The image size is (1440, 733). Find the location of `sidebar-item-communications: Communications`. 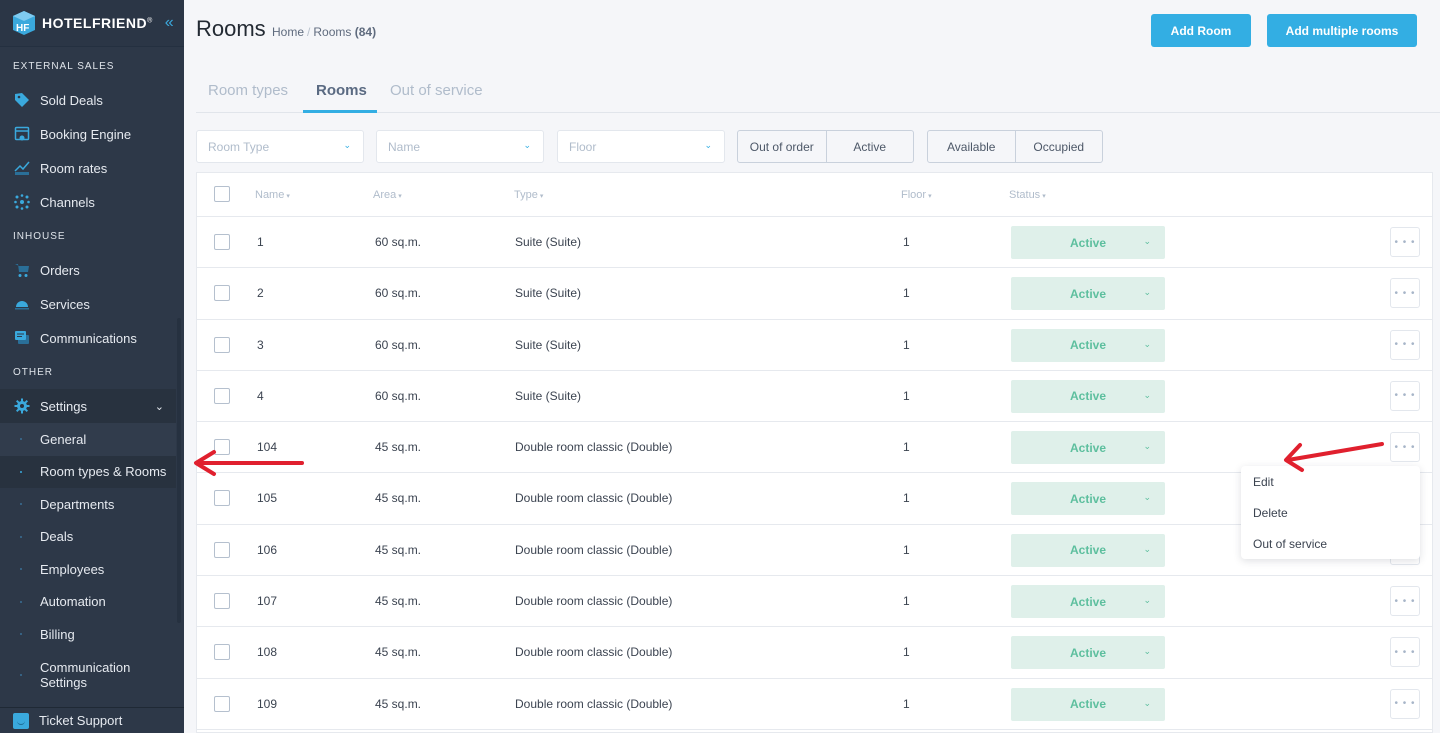

sidebar-item-communications: Communications is located at coordinates (92, 338).